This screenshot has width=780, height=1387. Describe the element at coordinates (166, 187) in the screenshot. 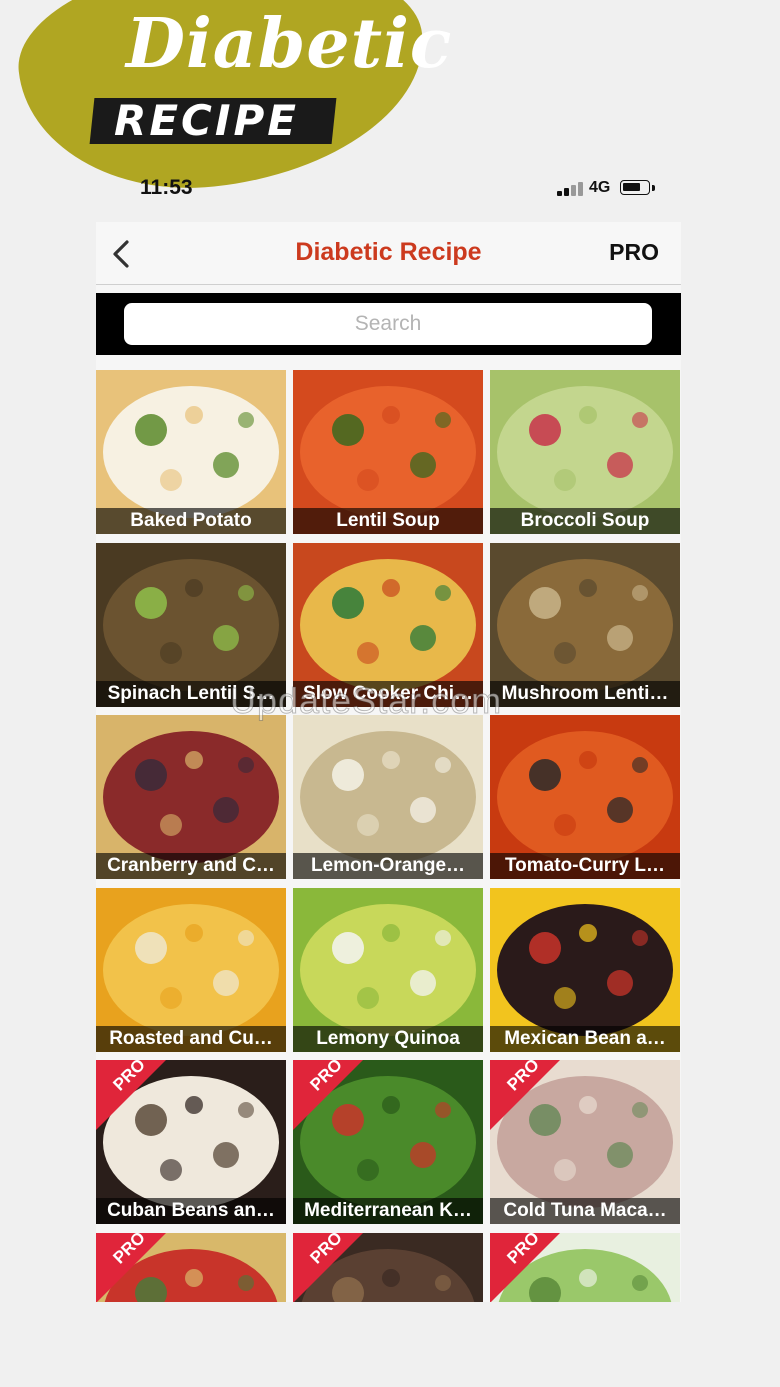

I see `status-time: 11:53` at that location.